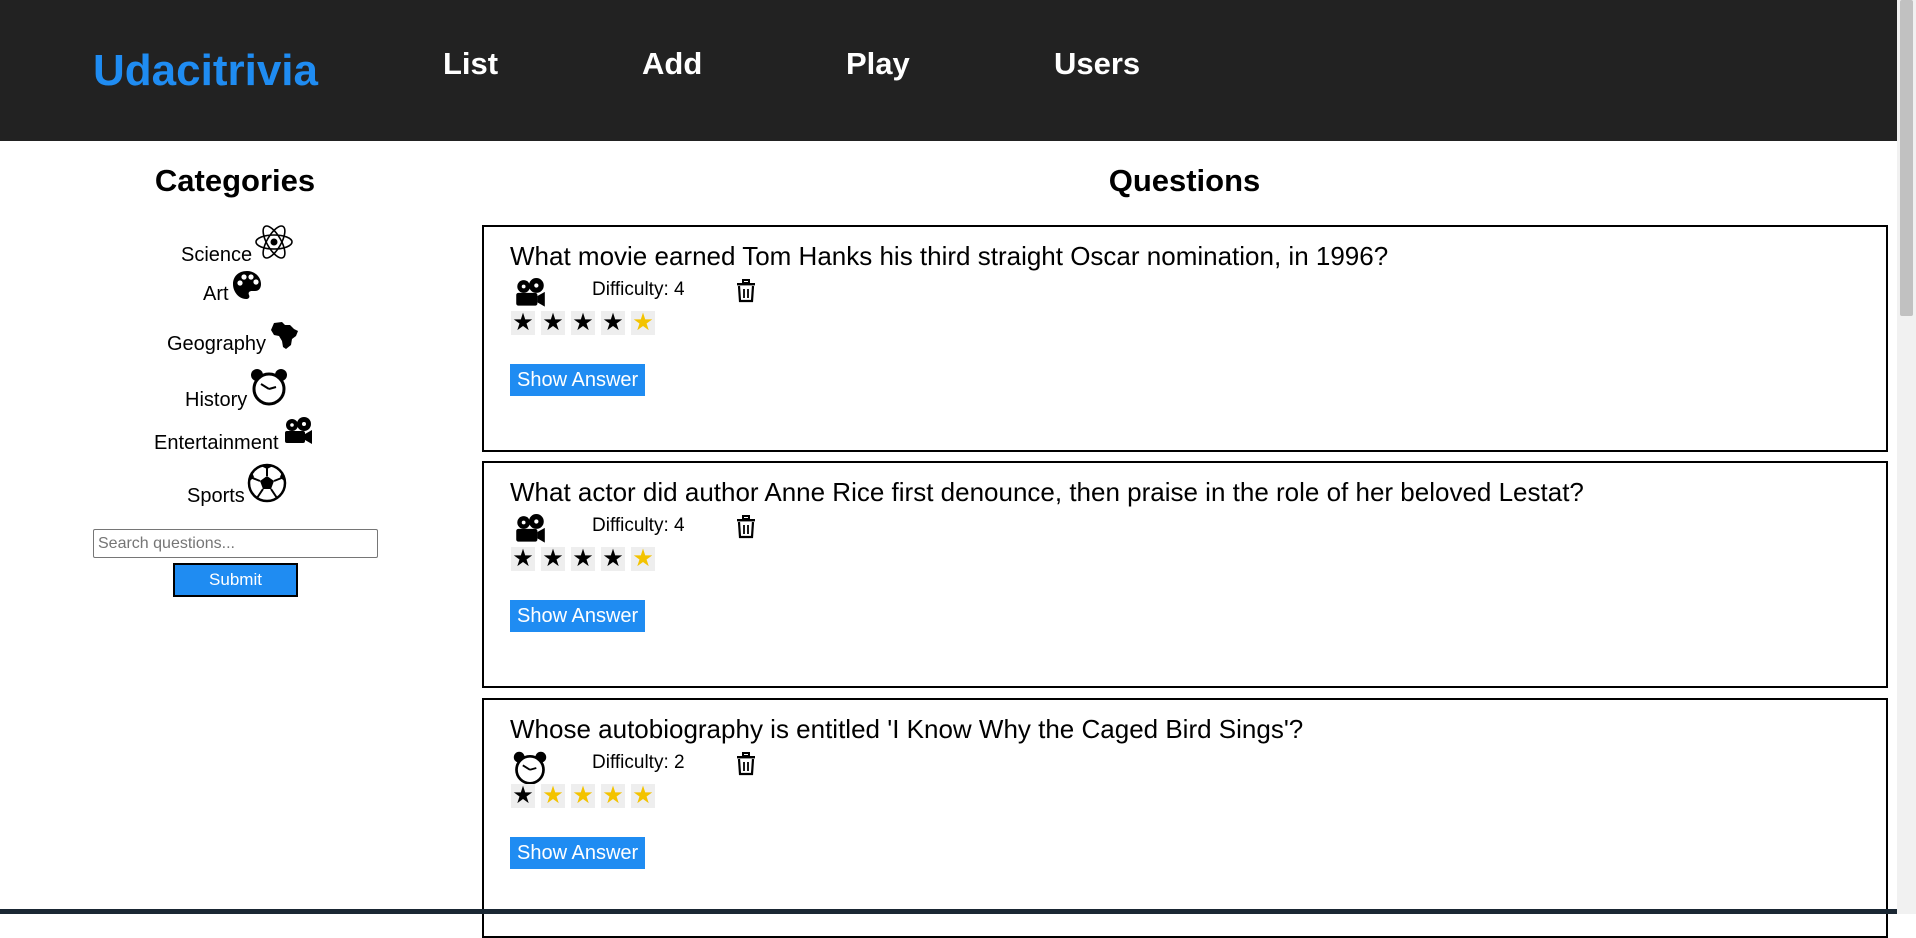  I want to click on category-art: Art, so click(233, 289).